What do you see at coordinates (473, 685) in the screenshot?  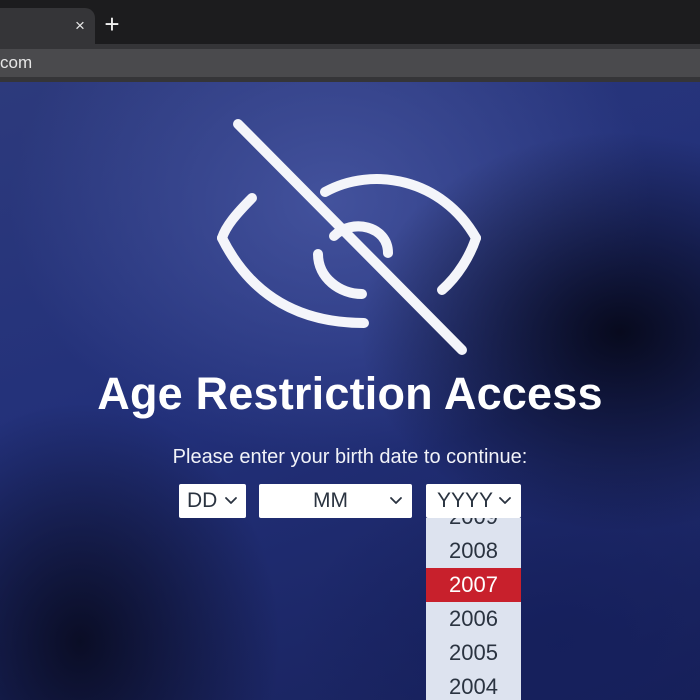 I see `year-option: 2004` at bounding box center [473, 685].